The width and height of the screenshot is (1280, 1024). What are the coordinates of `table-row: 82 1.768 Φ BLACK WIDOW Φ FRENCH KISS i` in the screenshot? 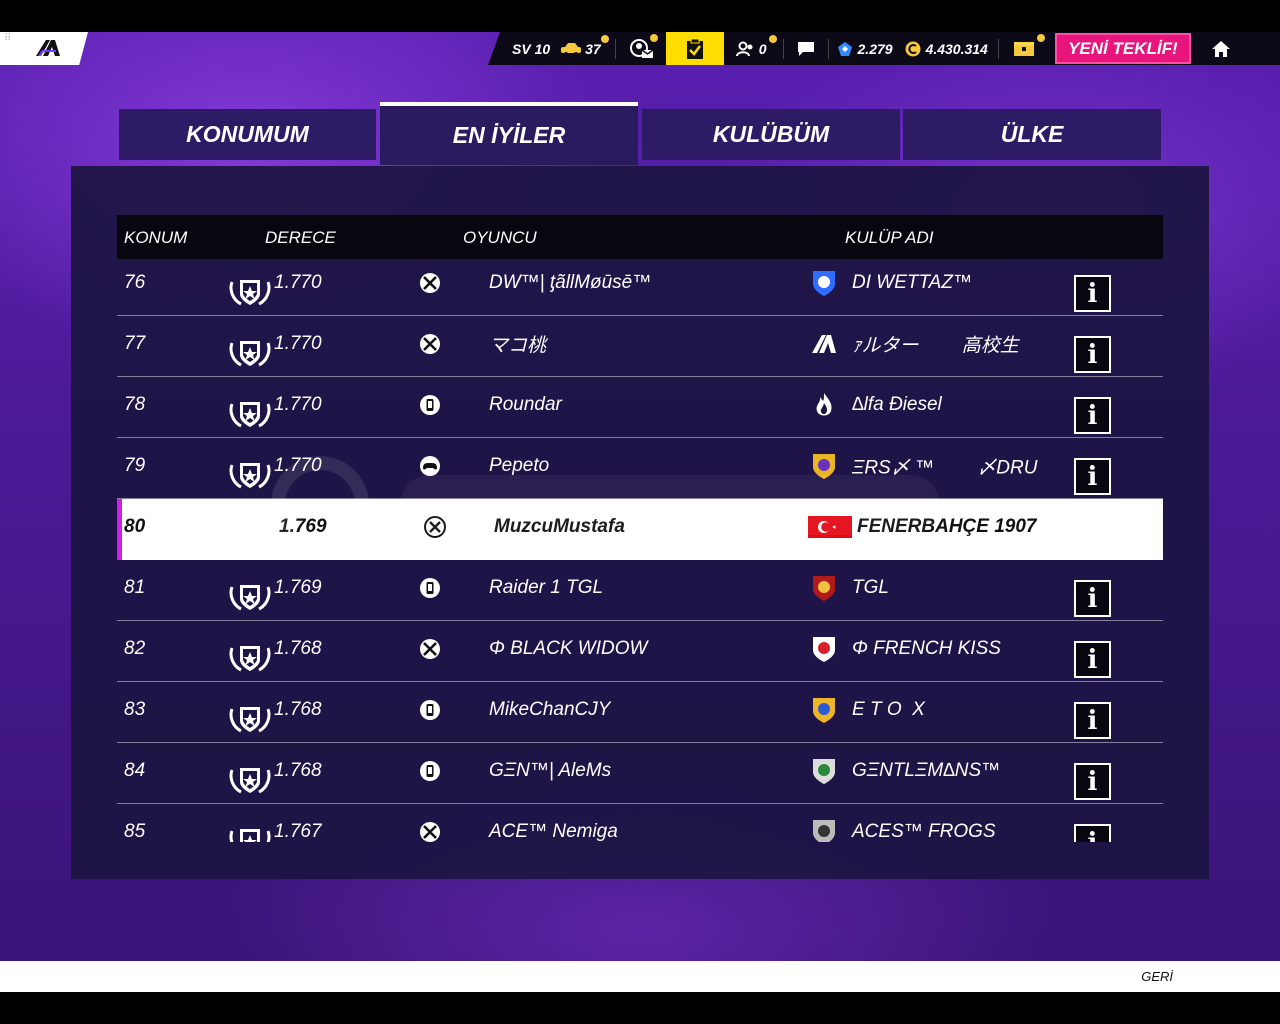 It's located at (640, 651).